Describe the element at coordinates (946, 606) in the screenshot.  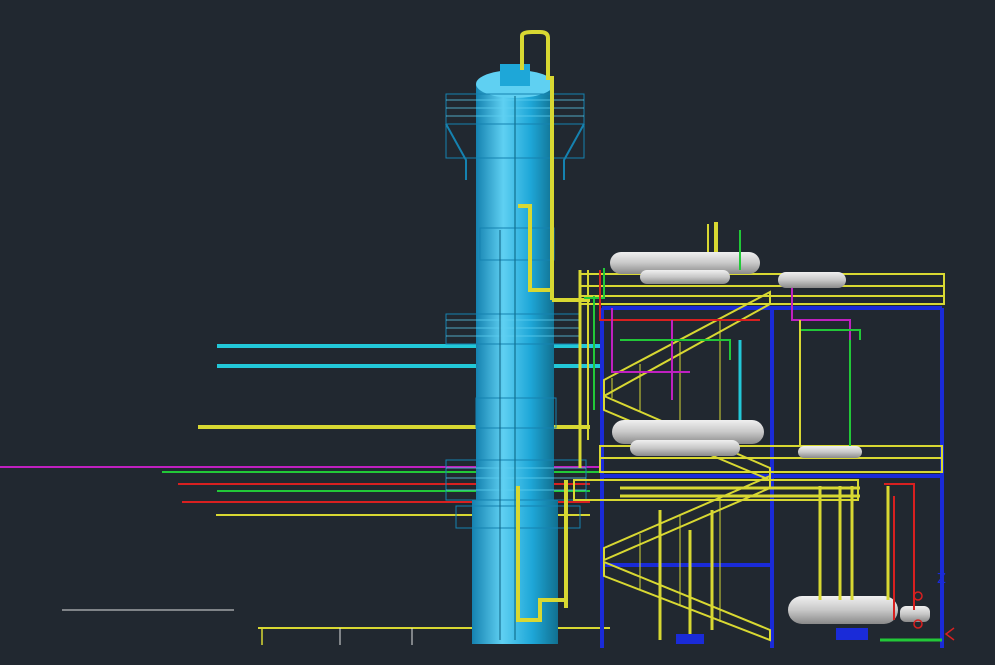
I see `ucs-axis-icon: Z` at that location.